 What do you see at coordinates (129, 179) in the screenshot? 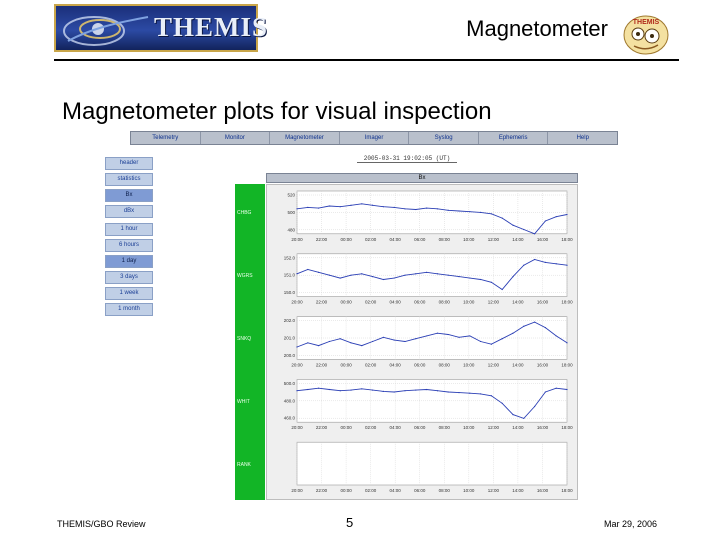
I see `menu-item-statistics: statistics` at bounding box center [129, 179].